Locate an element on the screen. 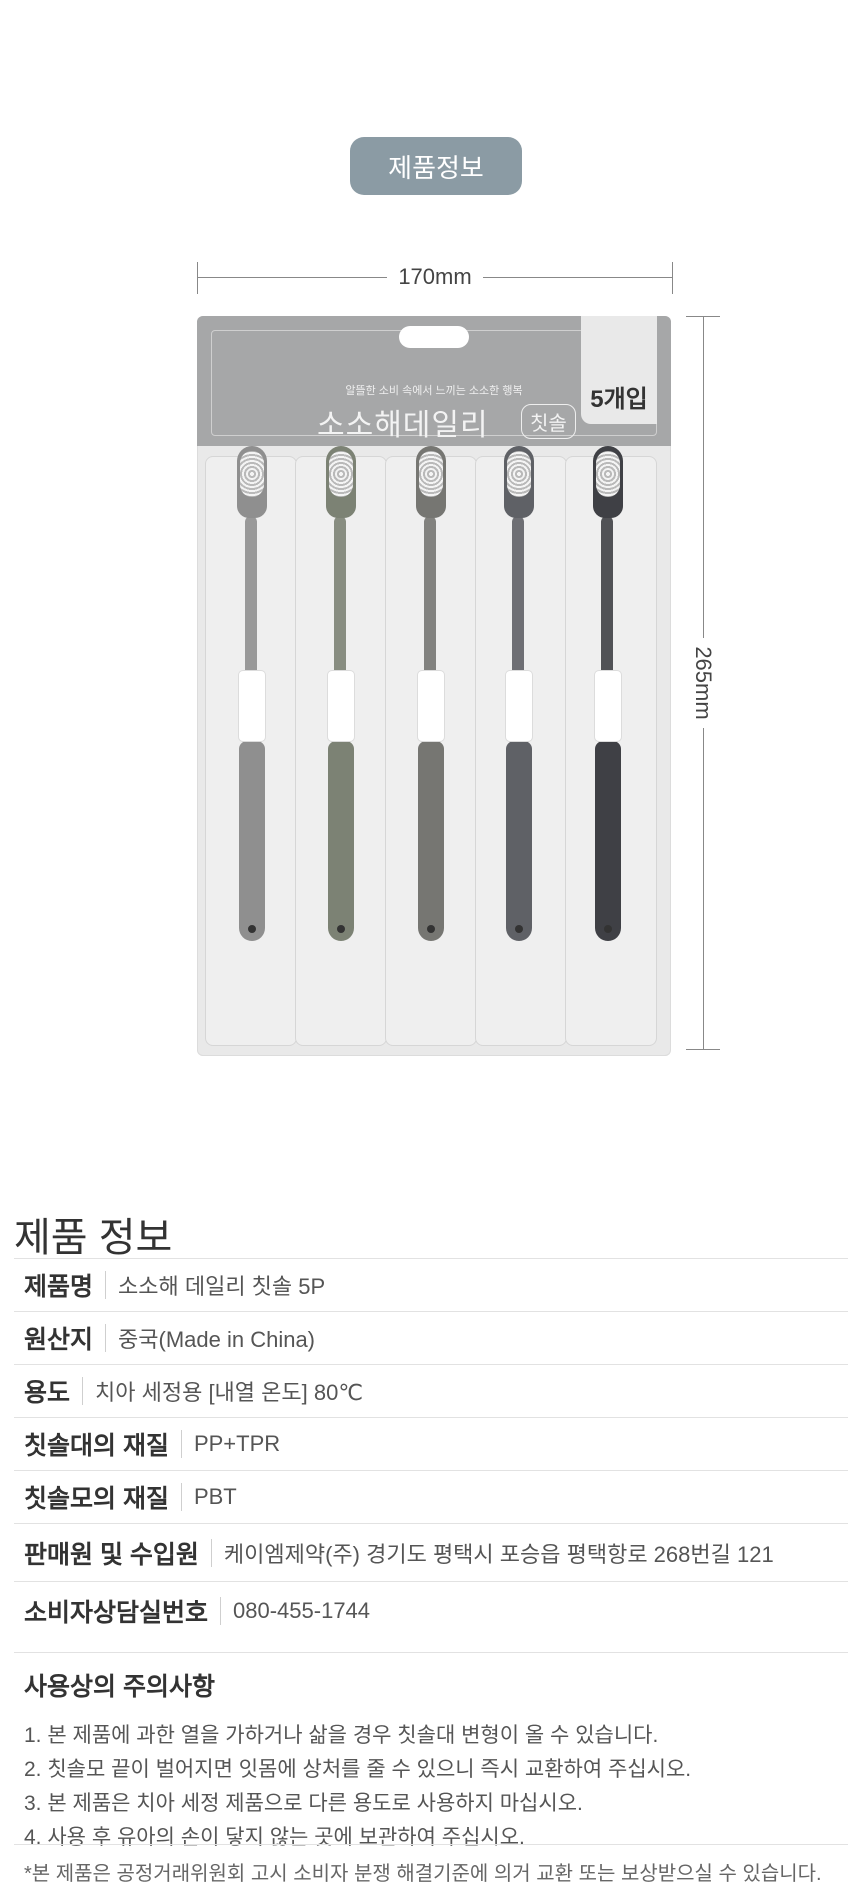  height-dimension-label: 265mm is located at coordinates (703, 683).